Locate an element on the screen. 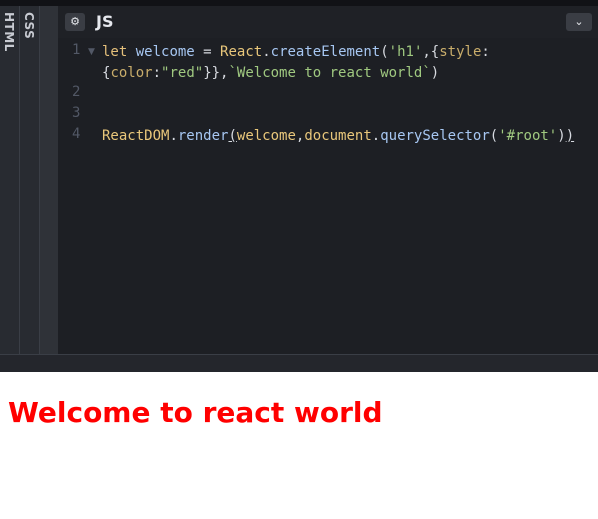 Image resolution: width=598 pixels, height=519 pixels. preview-heading: Welcome to react world is located at coordinates (195, 412).